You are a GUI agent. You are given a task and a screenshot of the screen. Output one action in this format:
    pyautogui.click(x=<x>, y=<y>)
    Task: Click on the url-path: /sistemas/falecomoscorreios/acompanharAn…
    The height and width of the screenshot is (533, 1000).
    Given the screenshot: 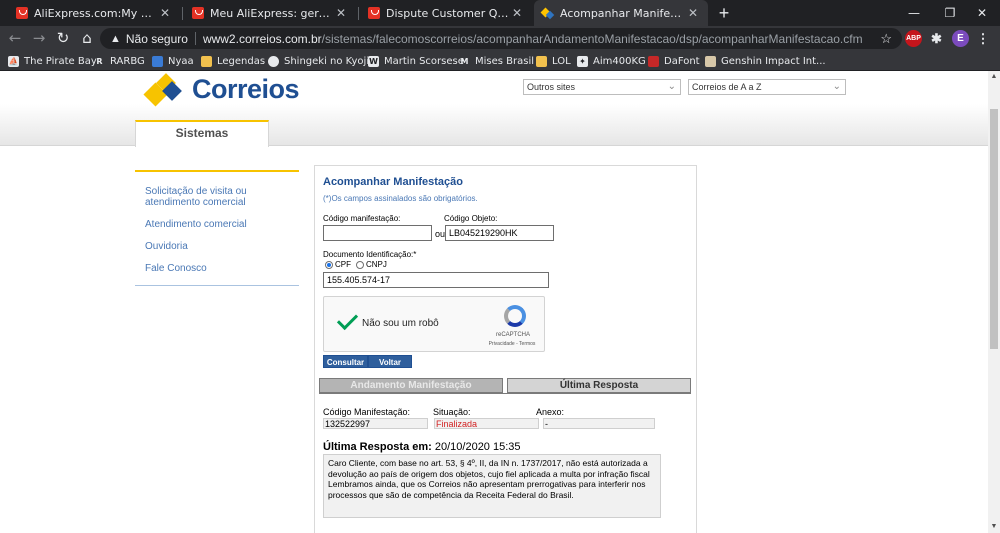 What is the action you would take?
    pyautogui.click(x=592, y=38)
    